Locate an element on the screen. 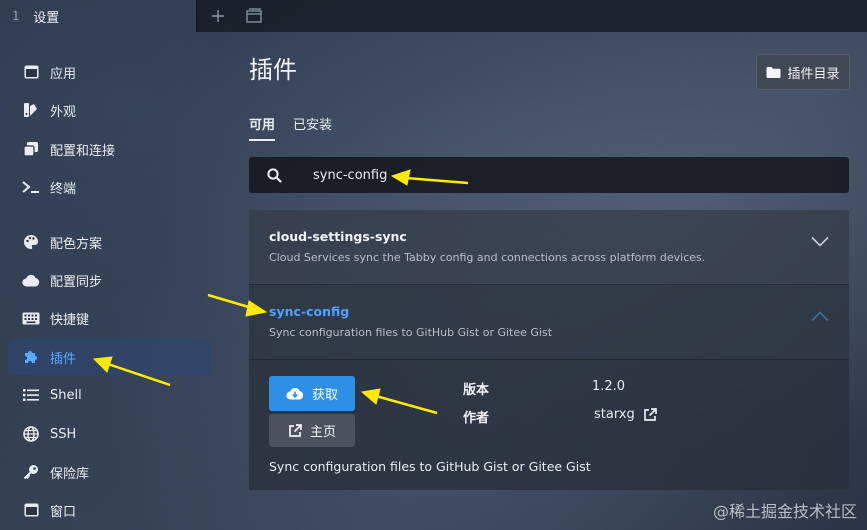 This screenshot has height=530, width=867. get-plugin-button: 获取 is located at coordinates (312, 393).